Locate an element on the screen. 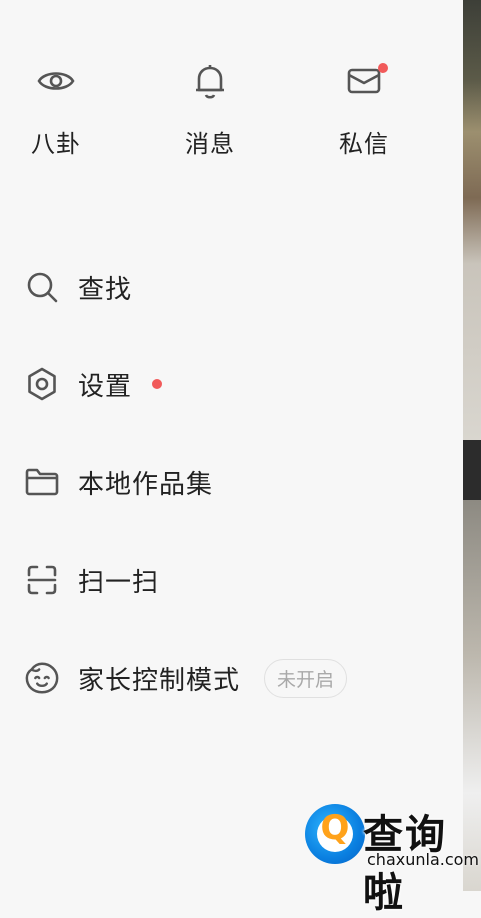  watermark-logo-letter: Q is located at coordinates (335, 828).